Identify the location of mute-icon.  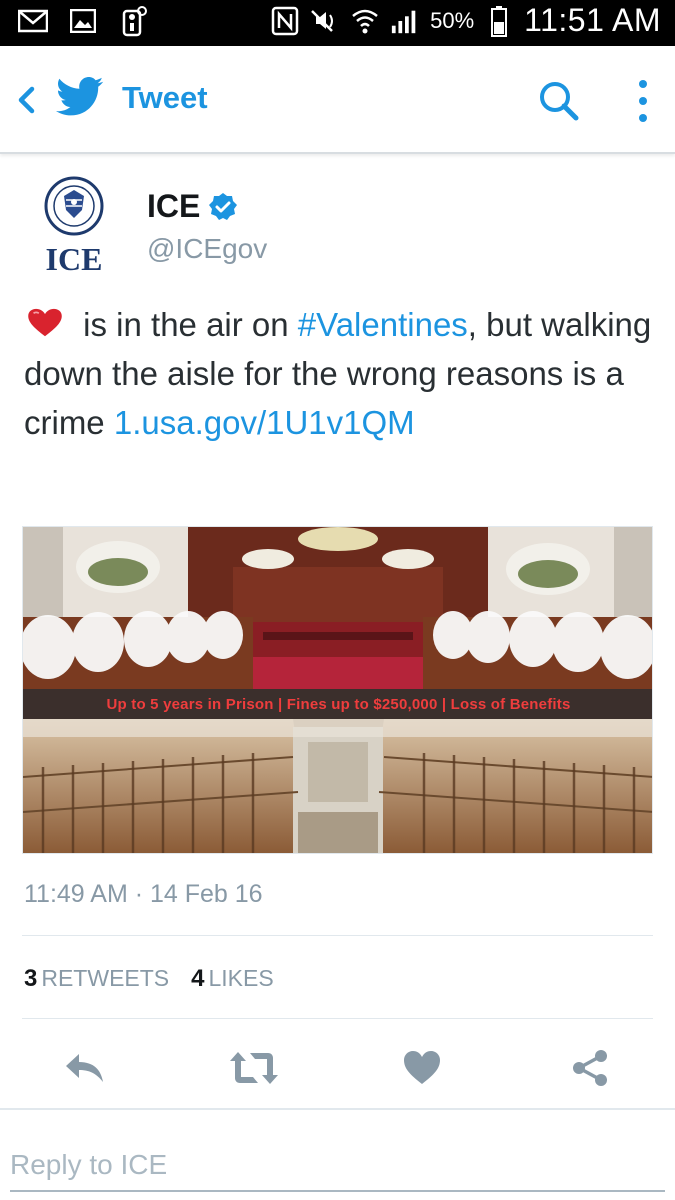
(325, 21).